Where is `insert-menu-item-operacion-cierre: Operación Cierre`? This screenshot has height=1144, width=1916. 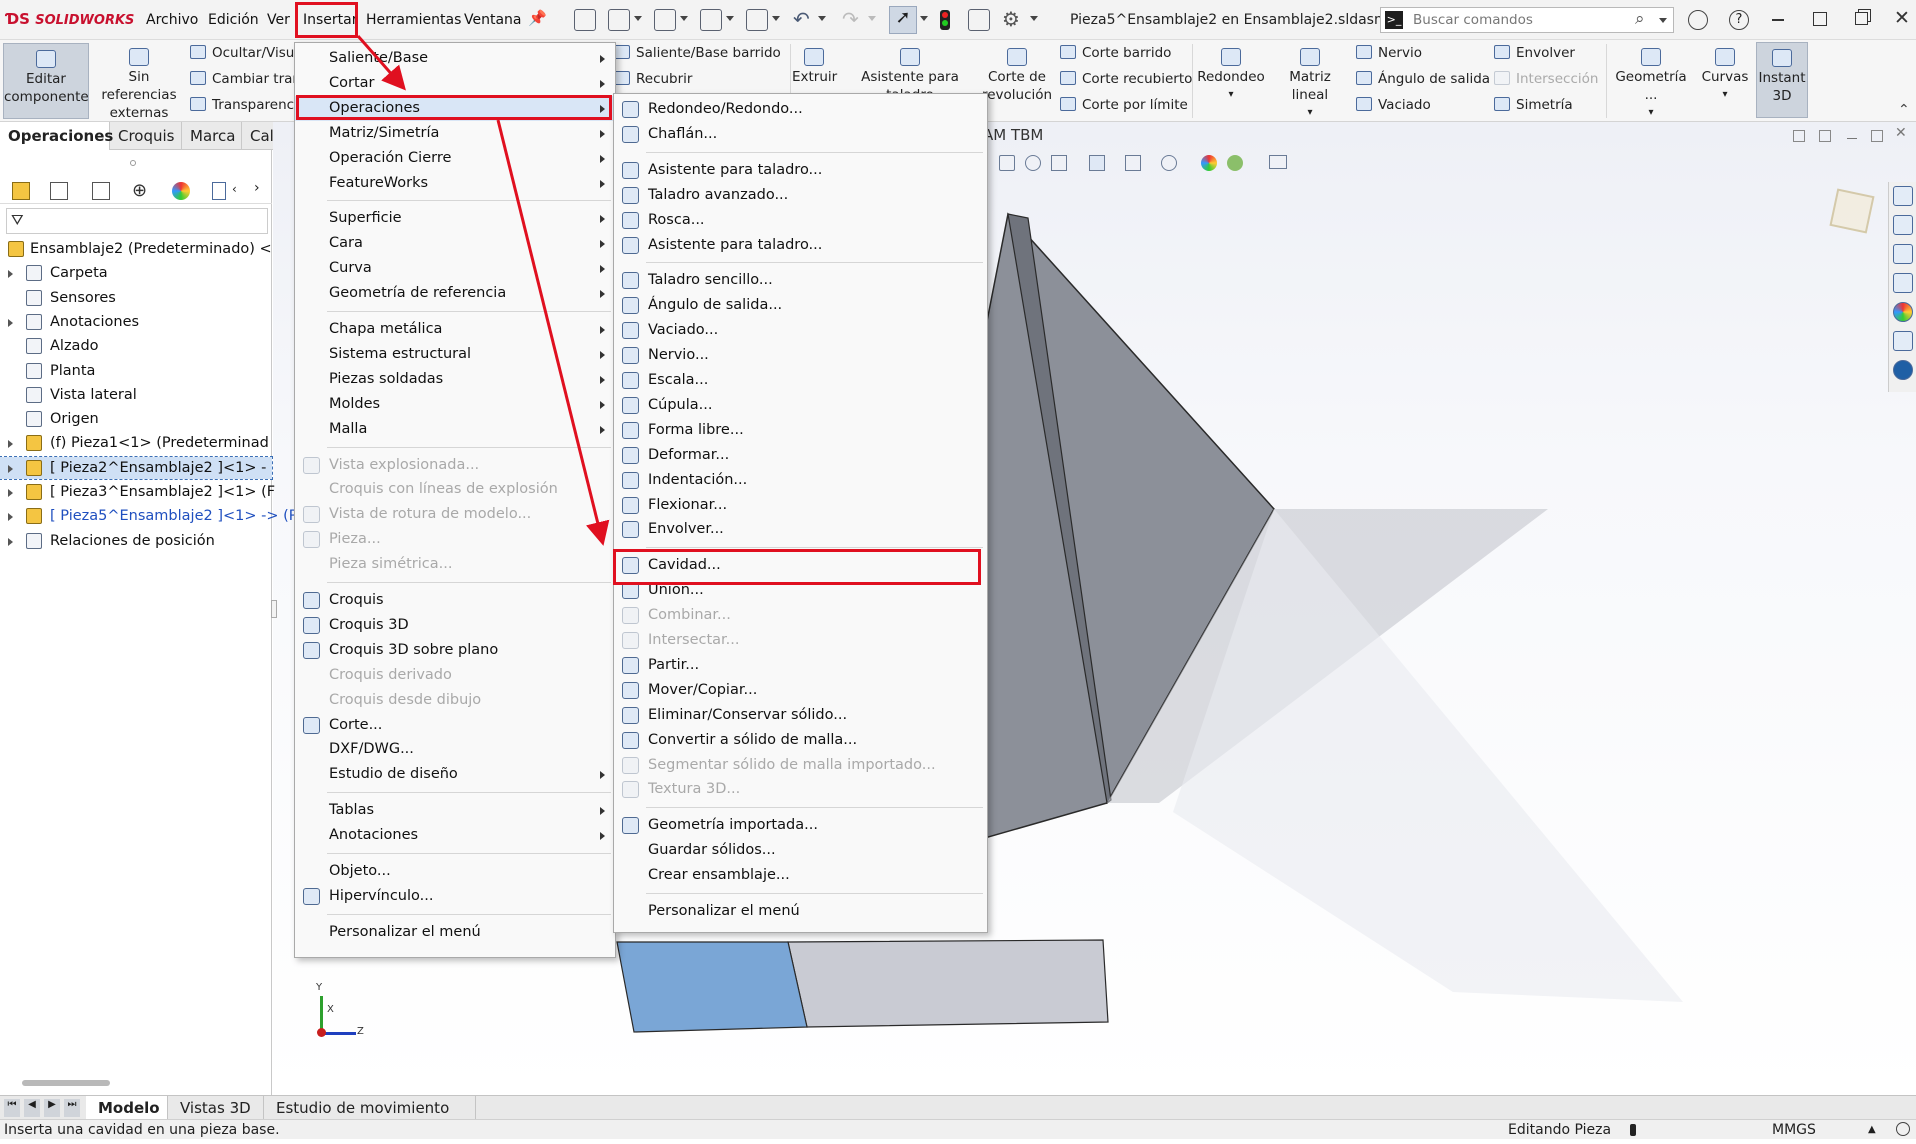
insert-menu-item-operacion-cierre: Operación Cierre is located at coordinates (455, 158).